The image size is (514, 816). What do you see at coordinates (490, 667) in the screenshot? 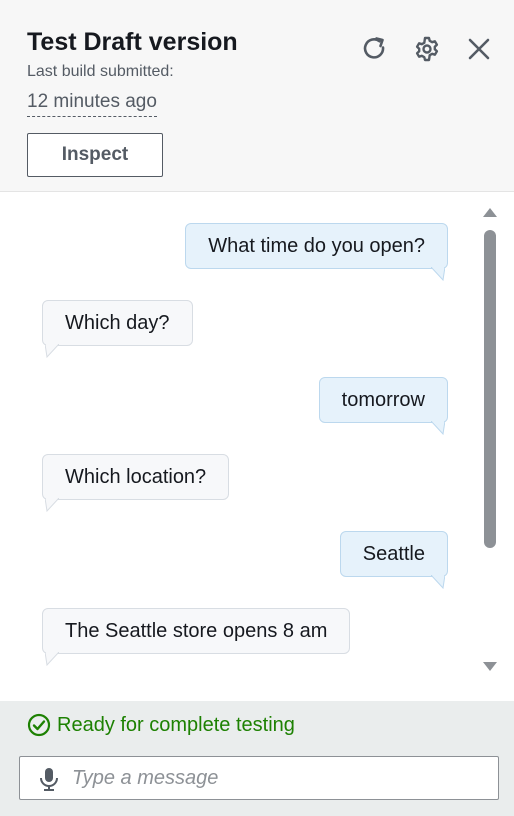
I see `scroll-down-arrow` at bounding box center [490, 667].